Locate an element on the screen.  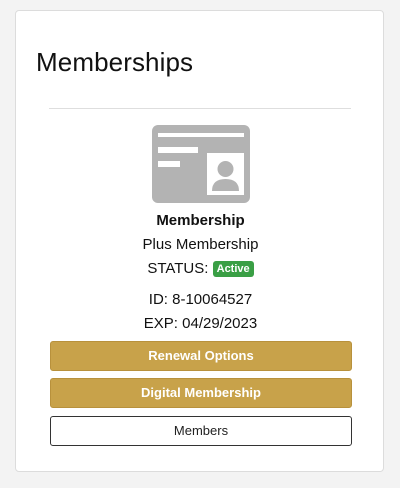
status-row: STATUS: Active is located at coordinates (200, 268).